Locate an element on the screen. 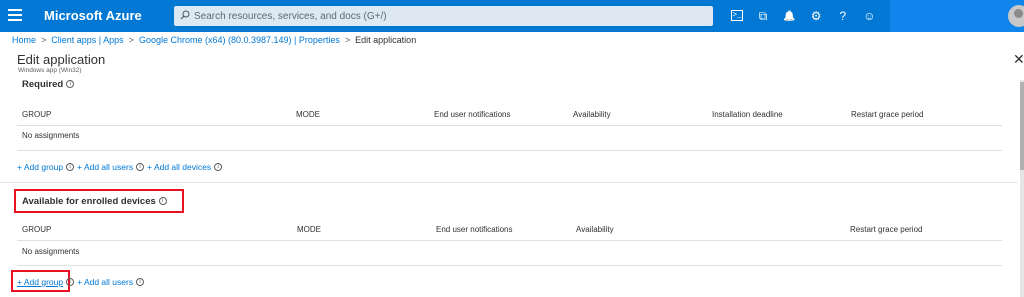 This screenshot has height=297, width=1024. available-actions: + Add group i + Add all users i is located at coordinates (82, 282).